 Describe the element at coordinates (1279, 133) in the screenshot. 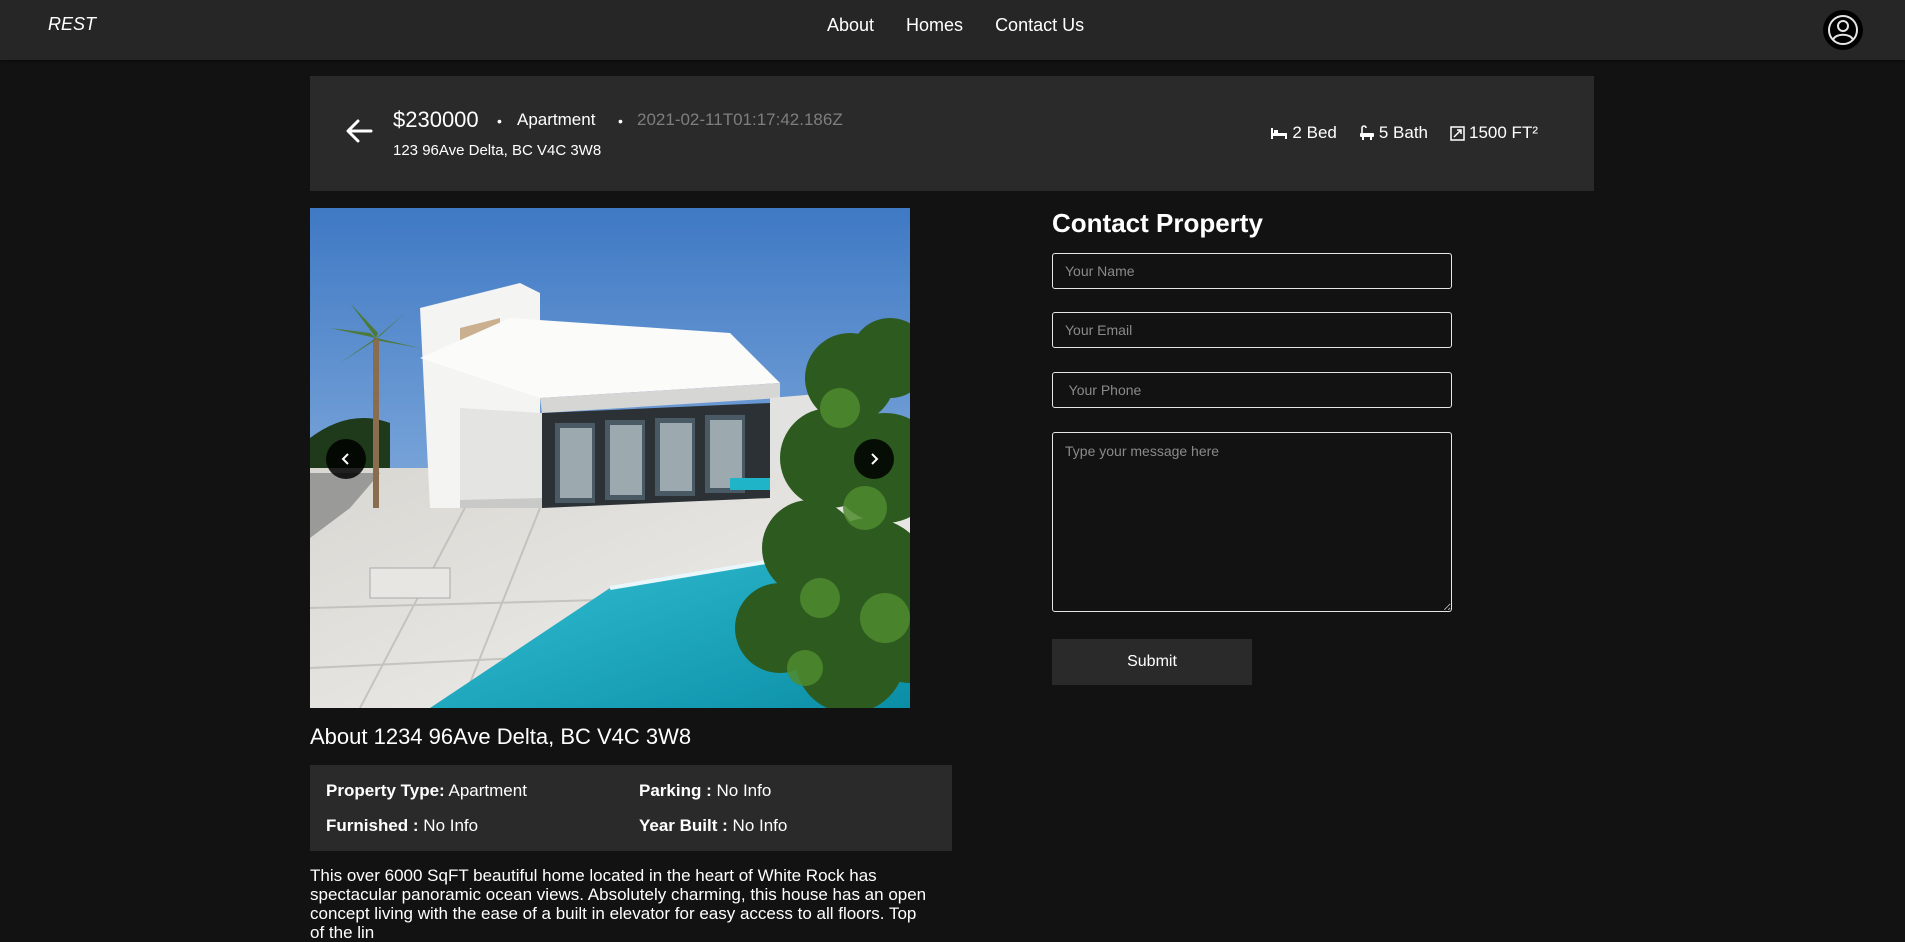

I see `bed-icon` at that location.